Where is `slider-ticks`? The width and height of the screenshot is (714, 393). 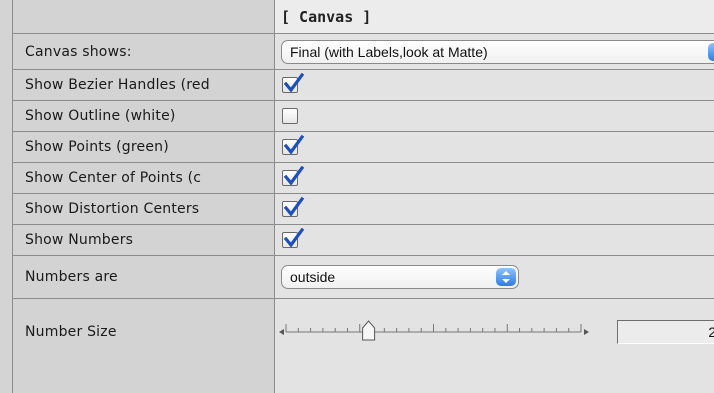 slider-ticks is located at coordinates (433, 328).